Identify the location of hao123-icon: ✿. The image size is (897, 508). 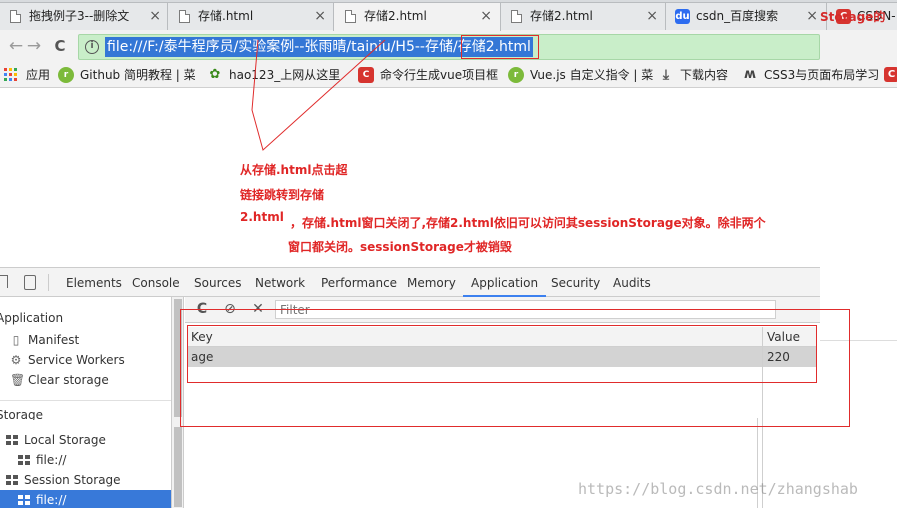
(215, 74).